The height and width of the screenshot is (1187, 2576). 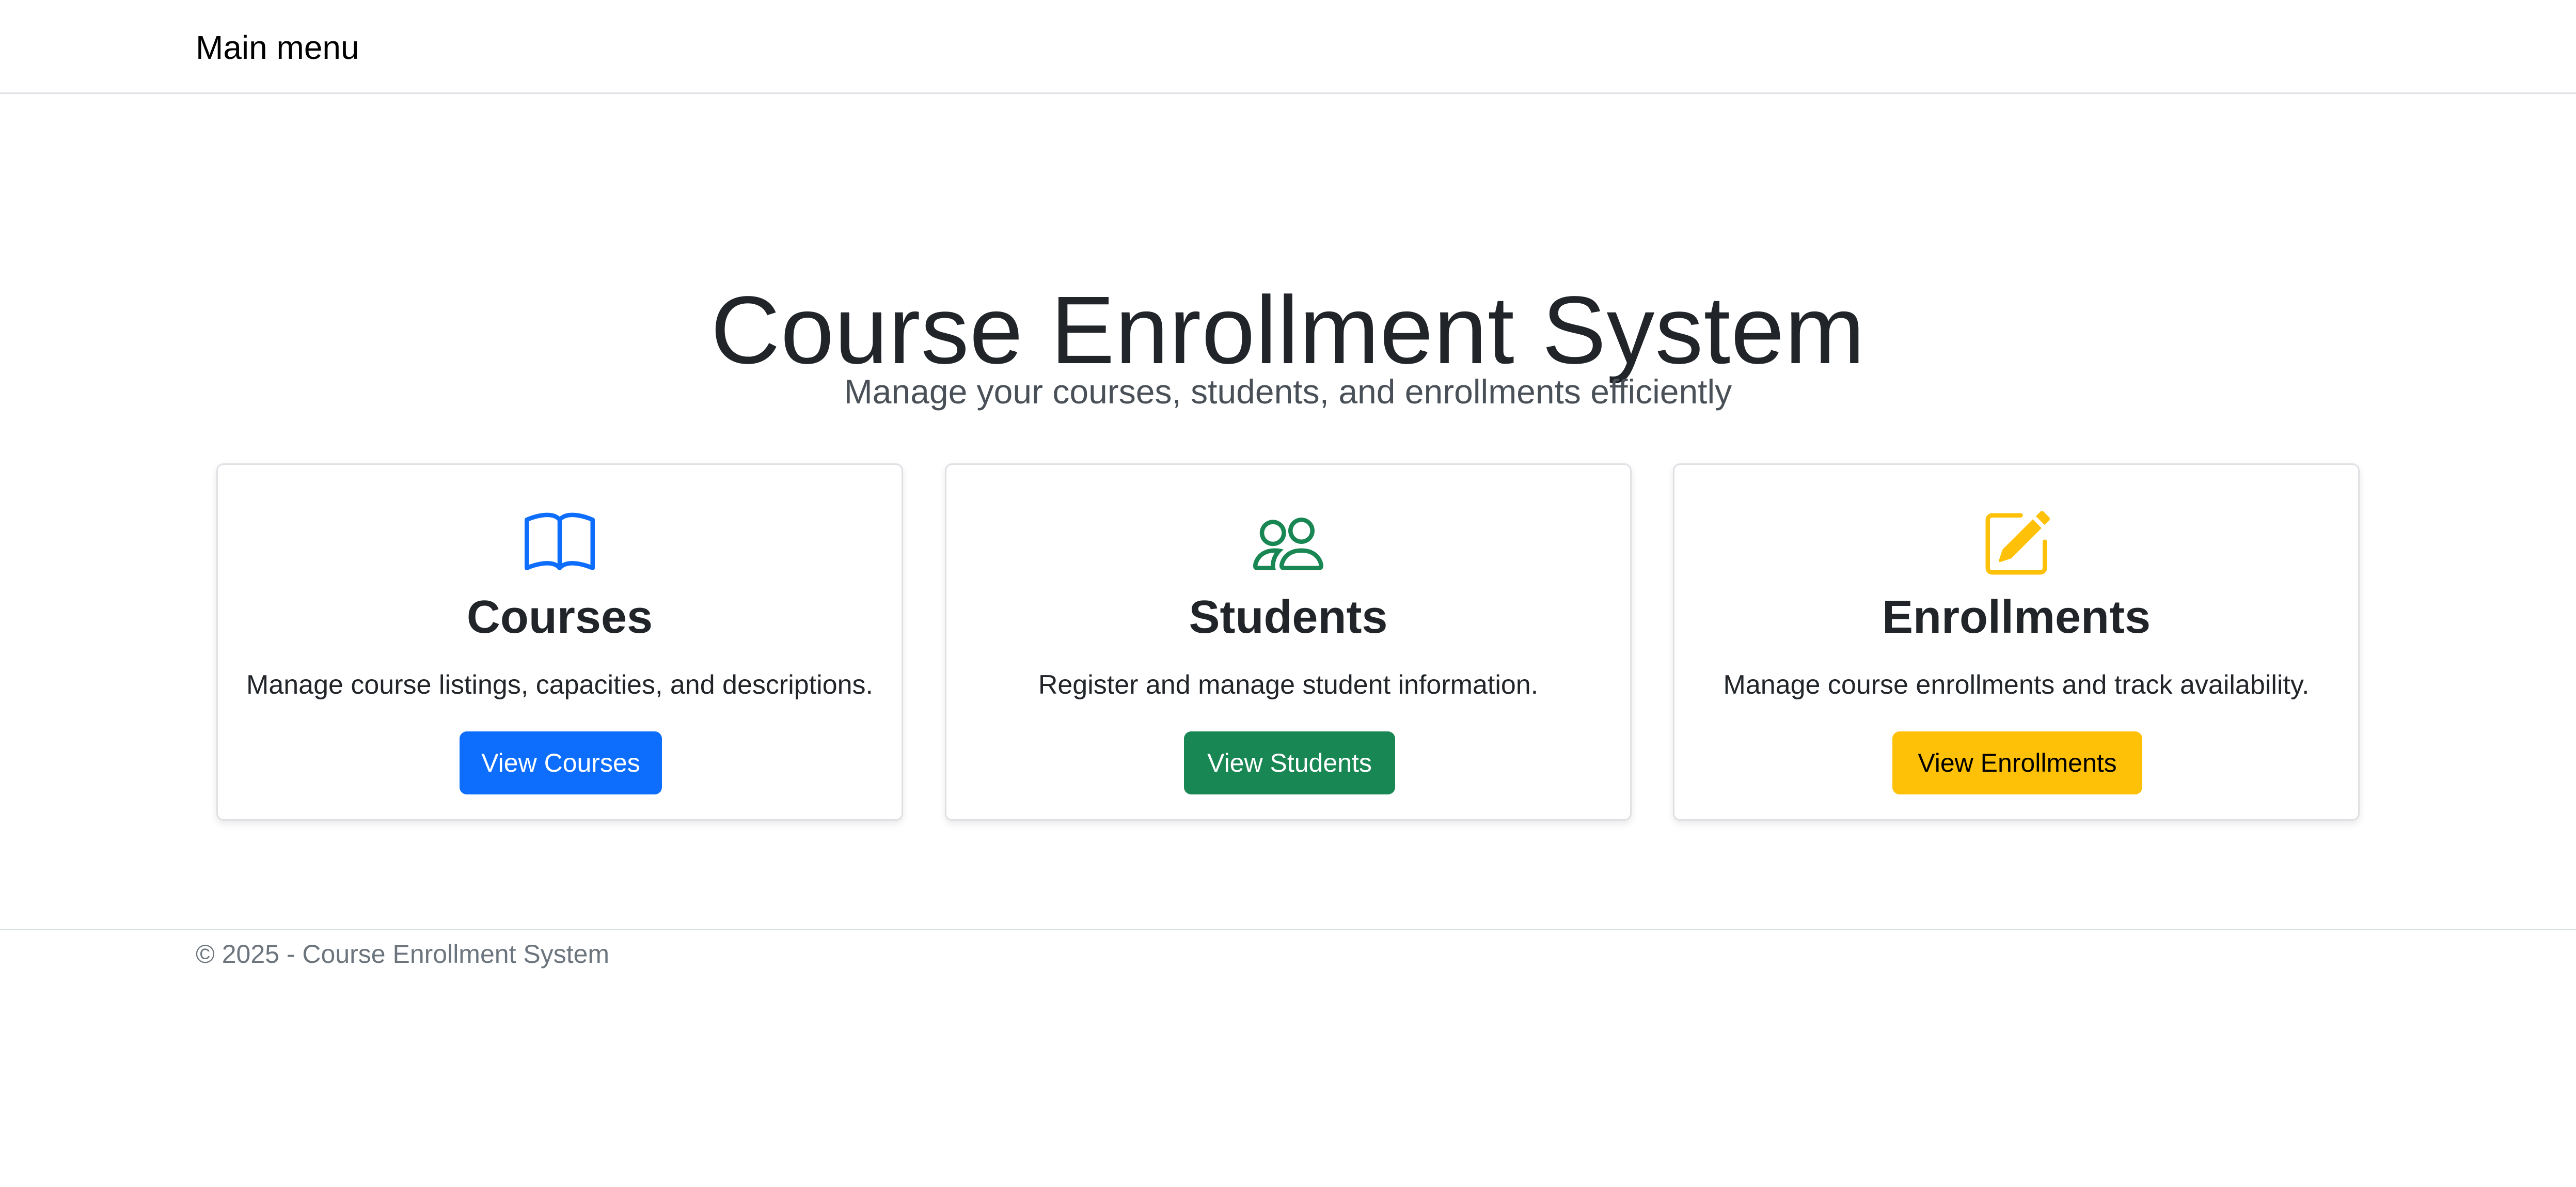 What do you see at coordinates (277, 47) in the screenshot?
I see `main-menu-link: Main menu` at bounding box center [277, 47].